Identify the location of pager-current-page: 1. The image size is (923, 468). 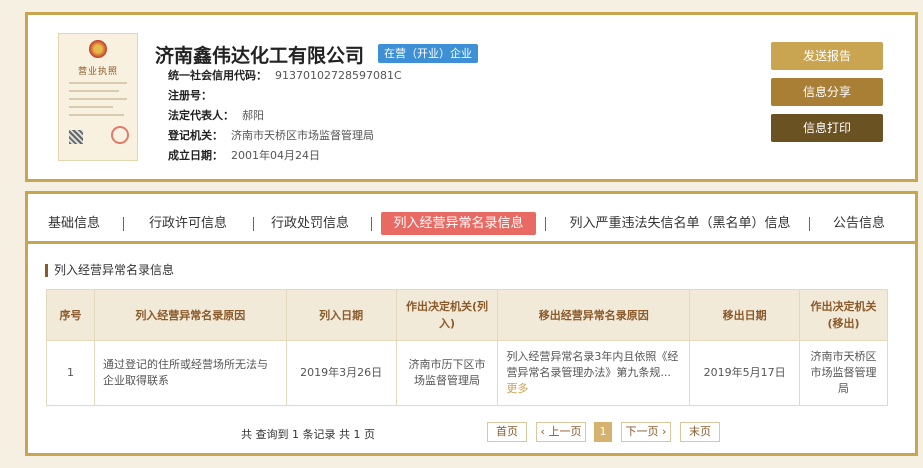
(603, 432).